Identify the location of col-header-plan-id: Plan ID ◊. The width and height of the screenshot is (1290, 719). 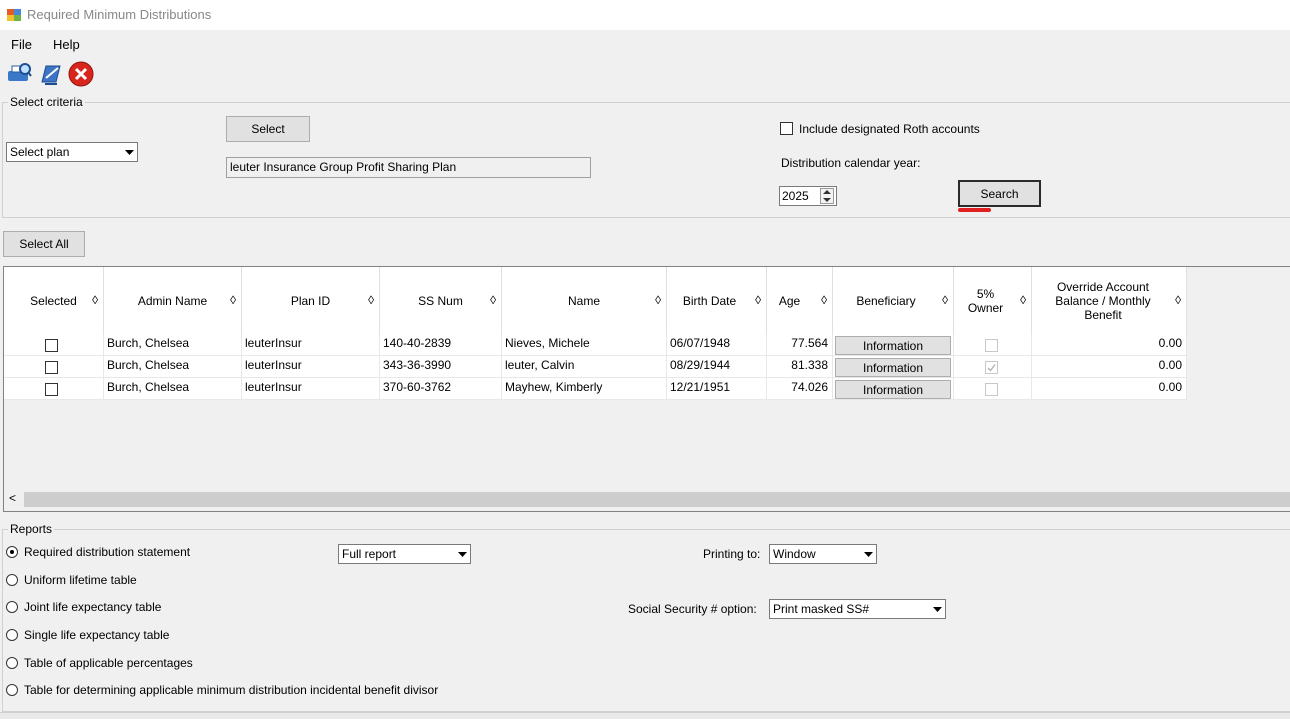
(311, 300).